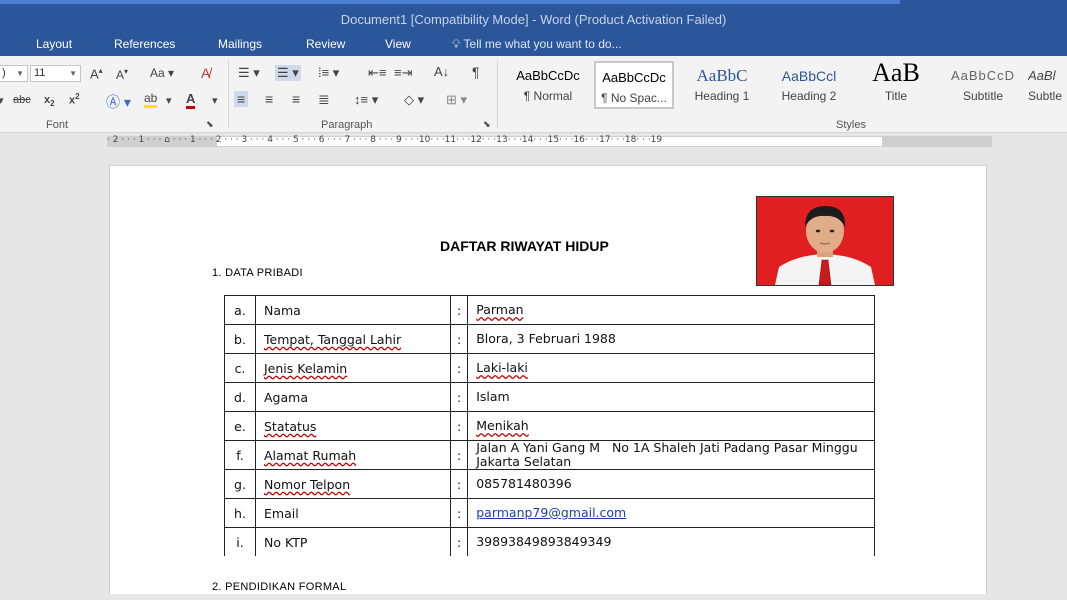  I want to click on style-subtle-emphasis: AaBl Subtle, so click(1047, 85).